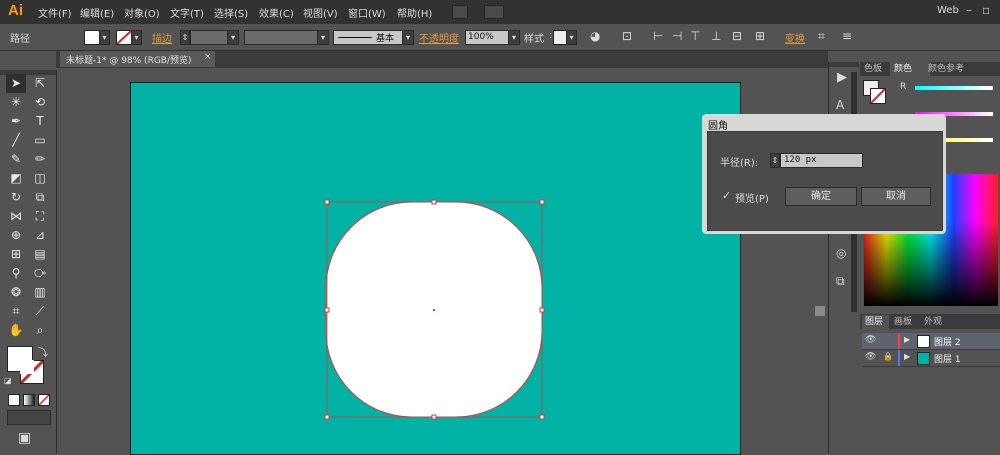 The width and height of the screenshot is (1000, 455). I want to click on layer-row: 👁 ▶ 图层 2, so click(931, 341).